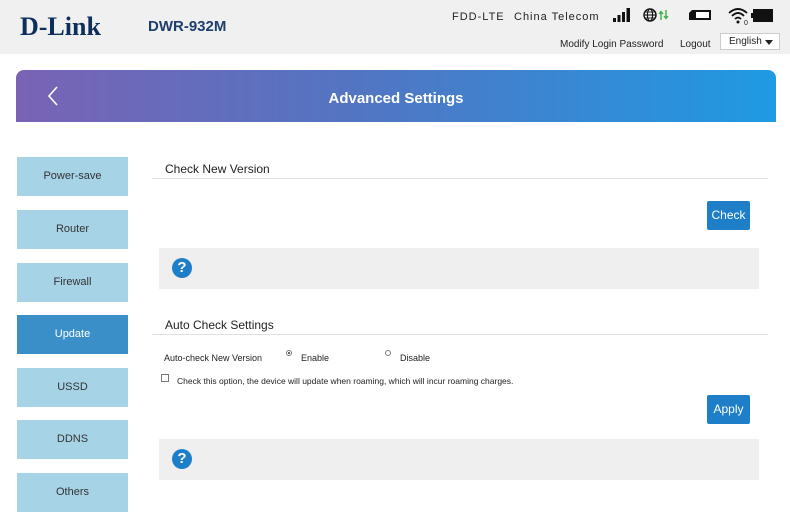 The image size is (790, 514). Describe the element at coordinates (415, 358) in the screenshot. I see `disable-radio-label: Disable` at that location.